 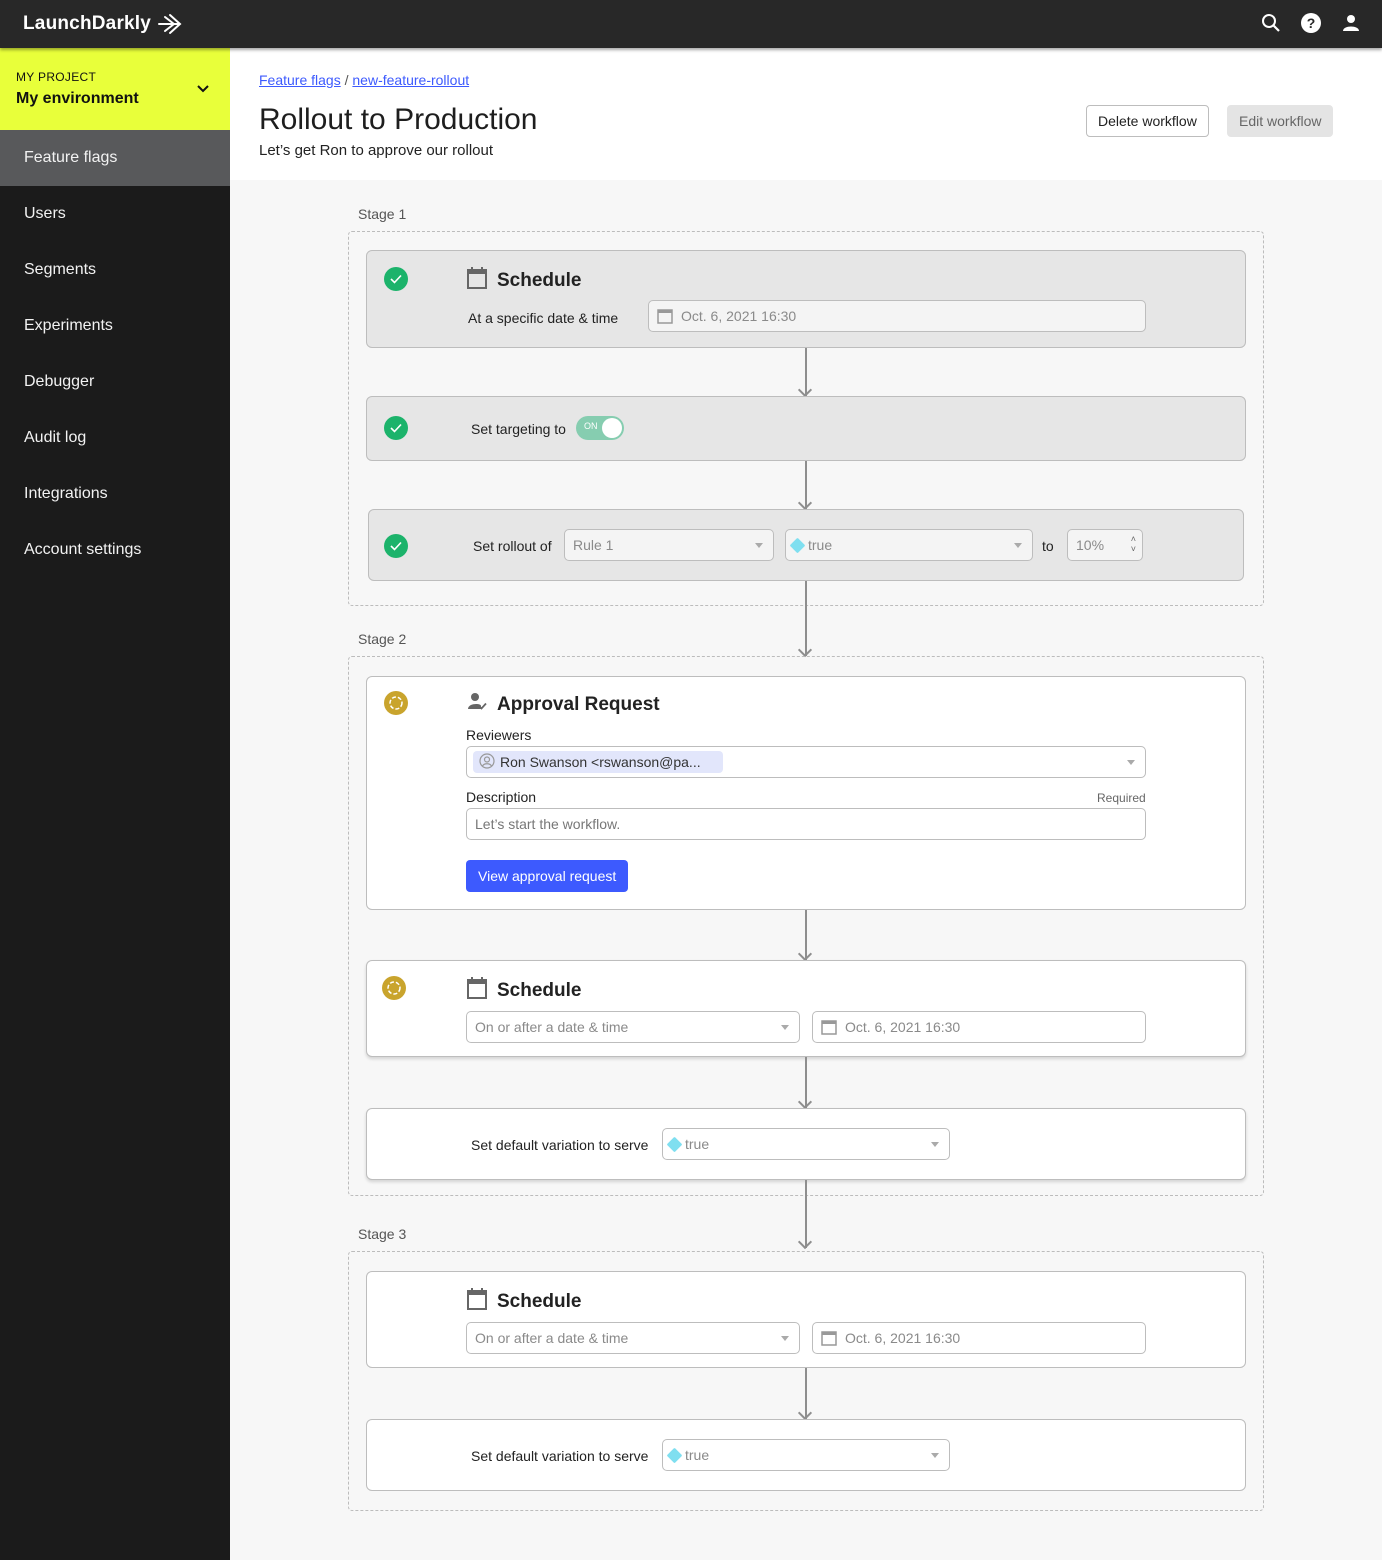 I want to click on sidebar-item-segments: Segments, so click(x=115, y=270).